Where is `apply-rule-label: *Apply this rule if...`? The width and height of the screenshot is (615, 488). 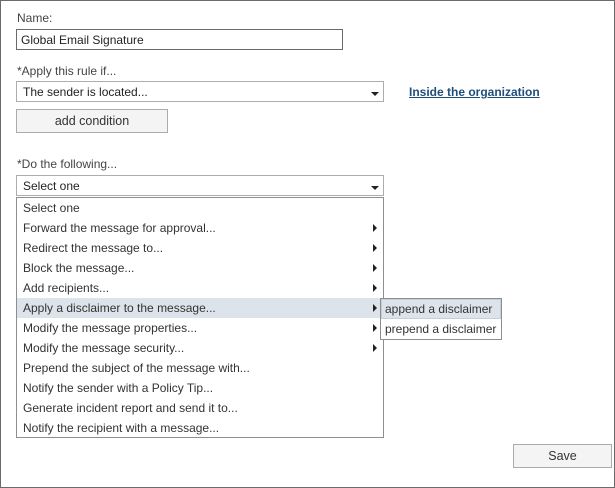
apply-rule-label: *Apply this rule if... is located at coordinates (67, 71).